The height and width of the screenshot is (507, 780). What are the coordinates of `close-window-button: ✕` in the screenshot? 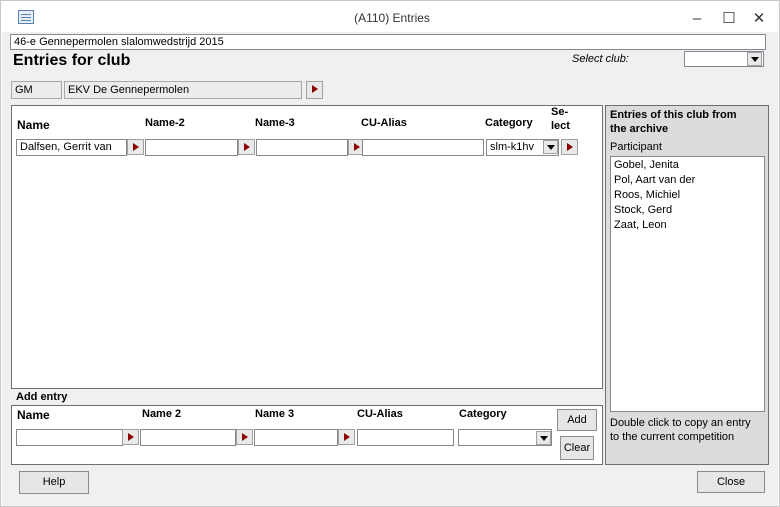 It's located at (759, 19).